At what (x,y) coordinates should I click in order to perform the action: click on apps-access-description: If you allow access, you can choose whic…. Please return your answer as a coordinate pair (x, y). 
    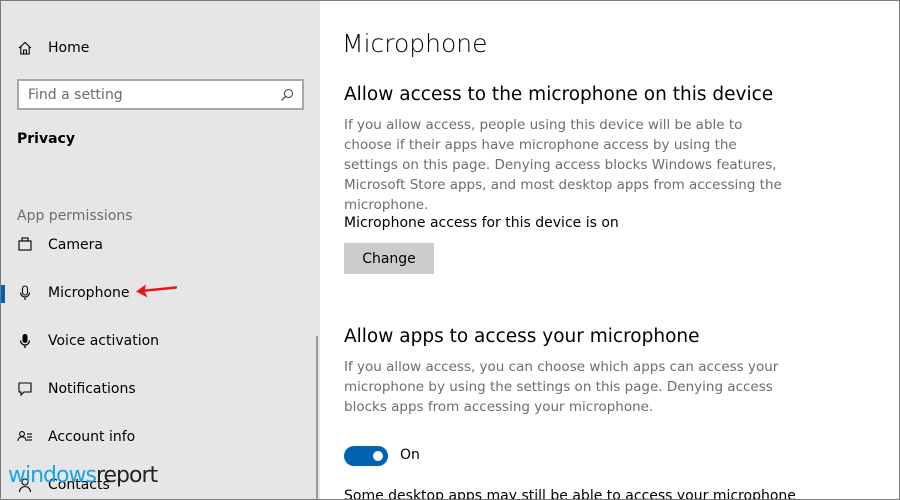
    Looking at the image, I should click on (561, 387).